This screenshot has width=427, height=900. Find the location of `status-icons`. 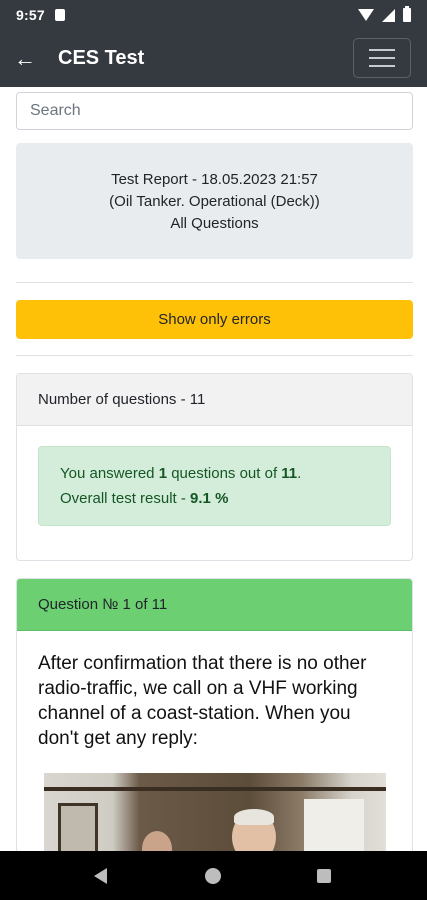

status-icons is located at coordinates (384, 14).